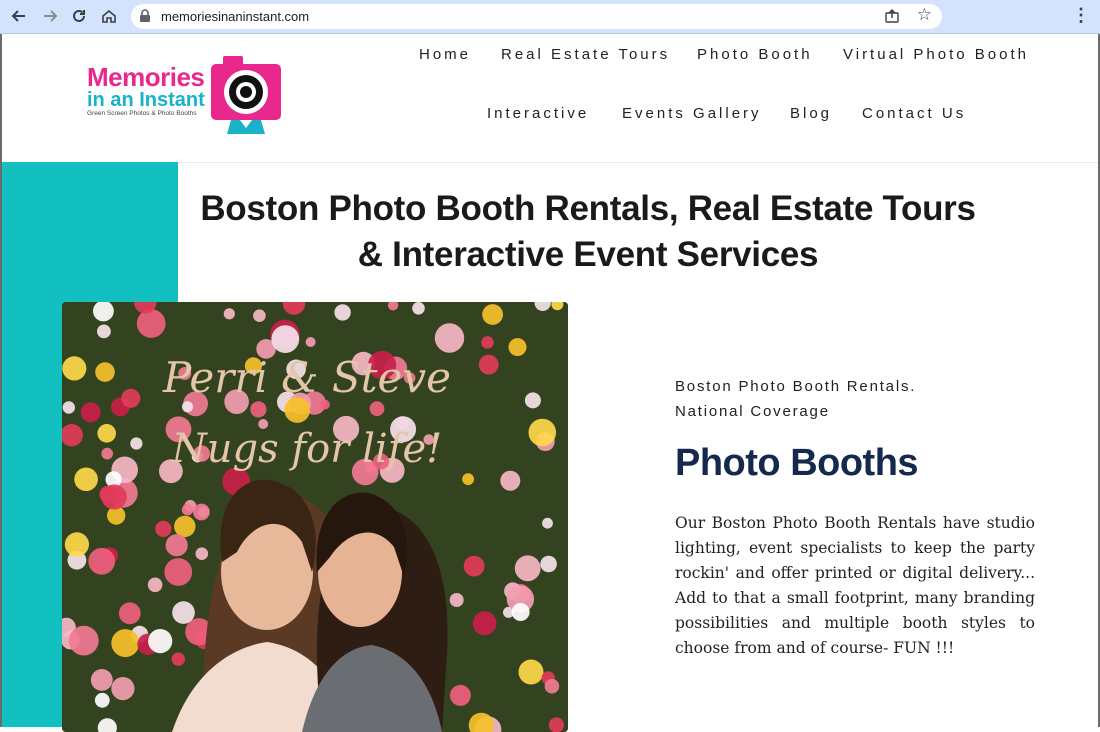 The image size is (1100, 732). What do you see at coordinates (306, 377) in the screenshot?
I see `photo-sign-line1: Perri & Steve` at bounding box center [306, 377].